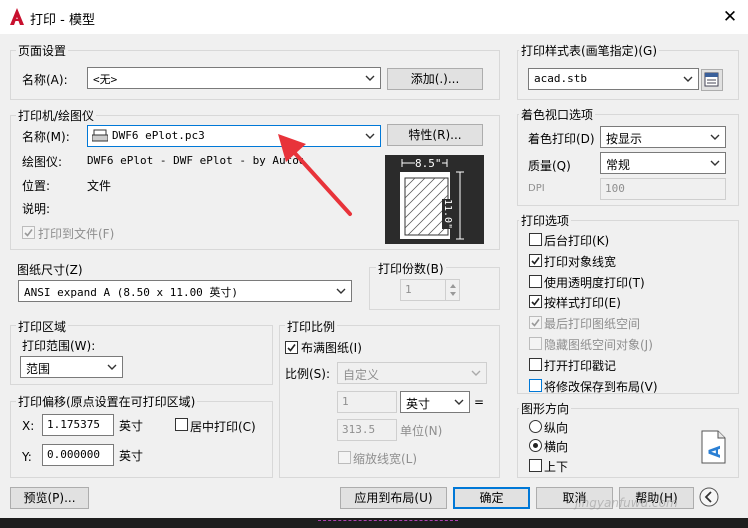 This screenshot has width=748, height=528. Describe the element at coordinates (594, 283) in the screenshot. I see `plot-option-label: 使用透明度打印(T)` at that location.